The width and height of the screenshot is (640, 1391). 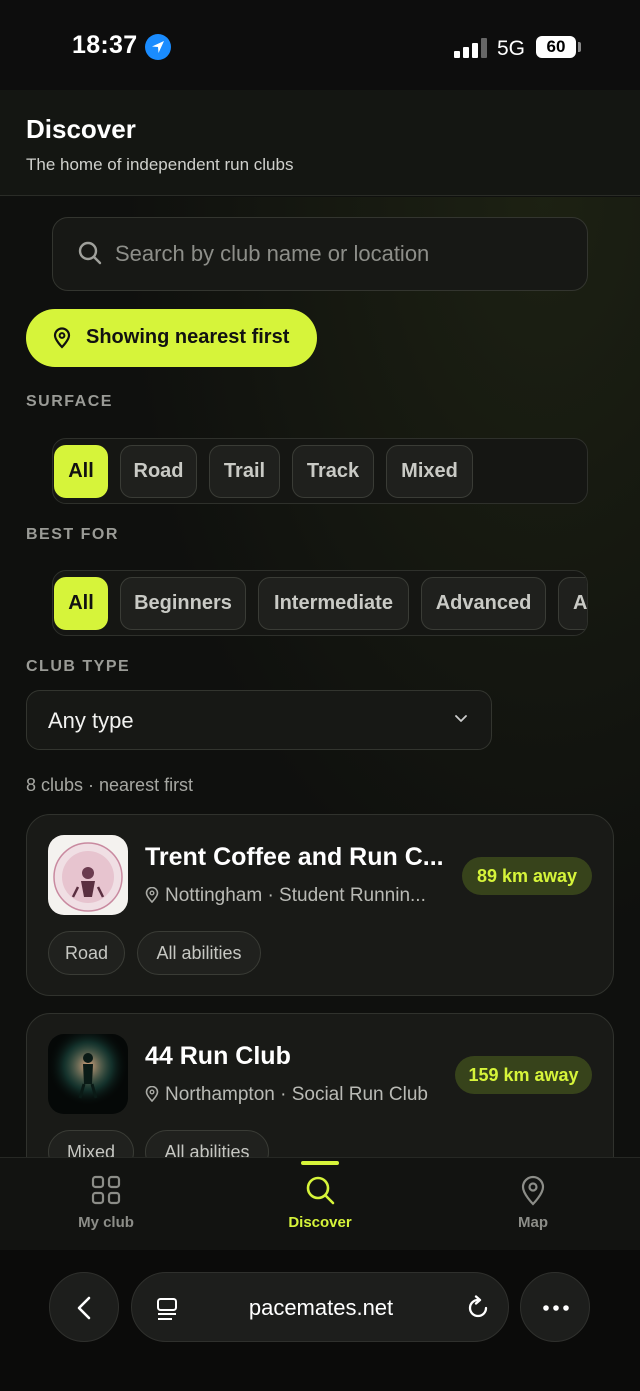 What do you see at coordinates (158, 471) in the screenshot?
I see `surface-chip-road: Road` at bounding box center [158, 471].